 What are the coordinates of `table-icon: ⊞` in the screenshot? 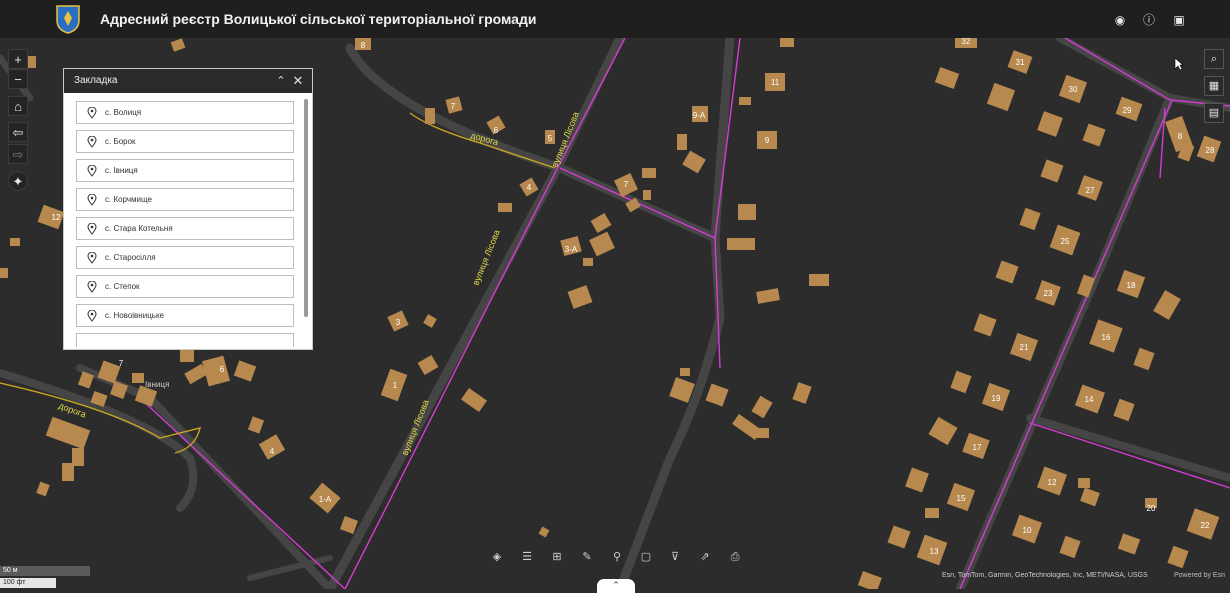 It's located at (557, 557).